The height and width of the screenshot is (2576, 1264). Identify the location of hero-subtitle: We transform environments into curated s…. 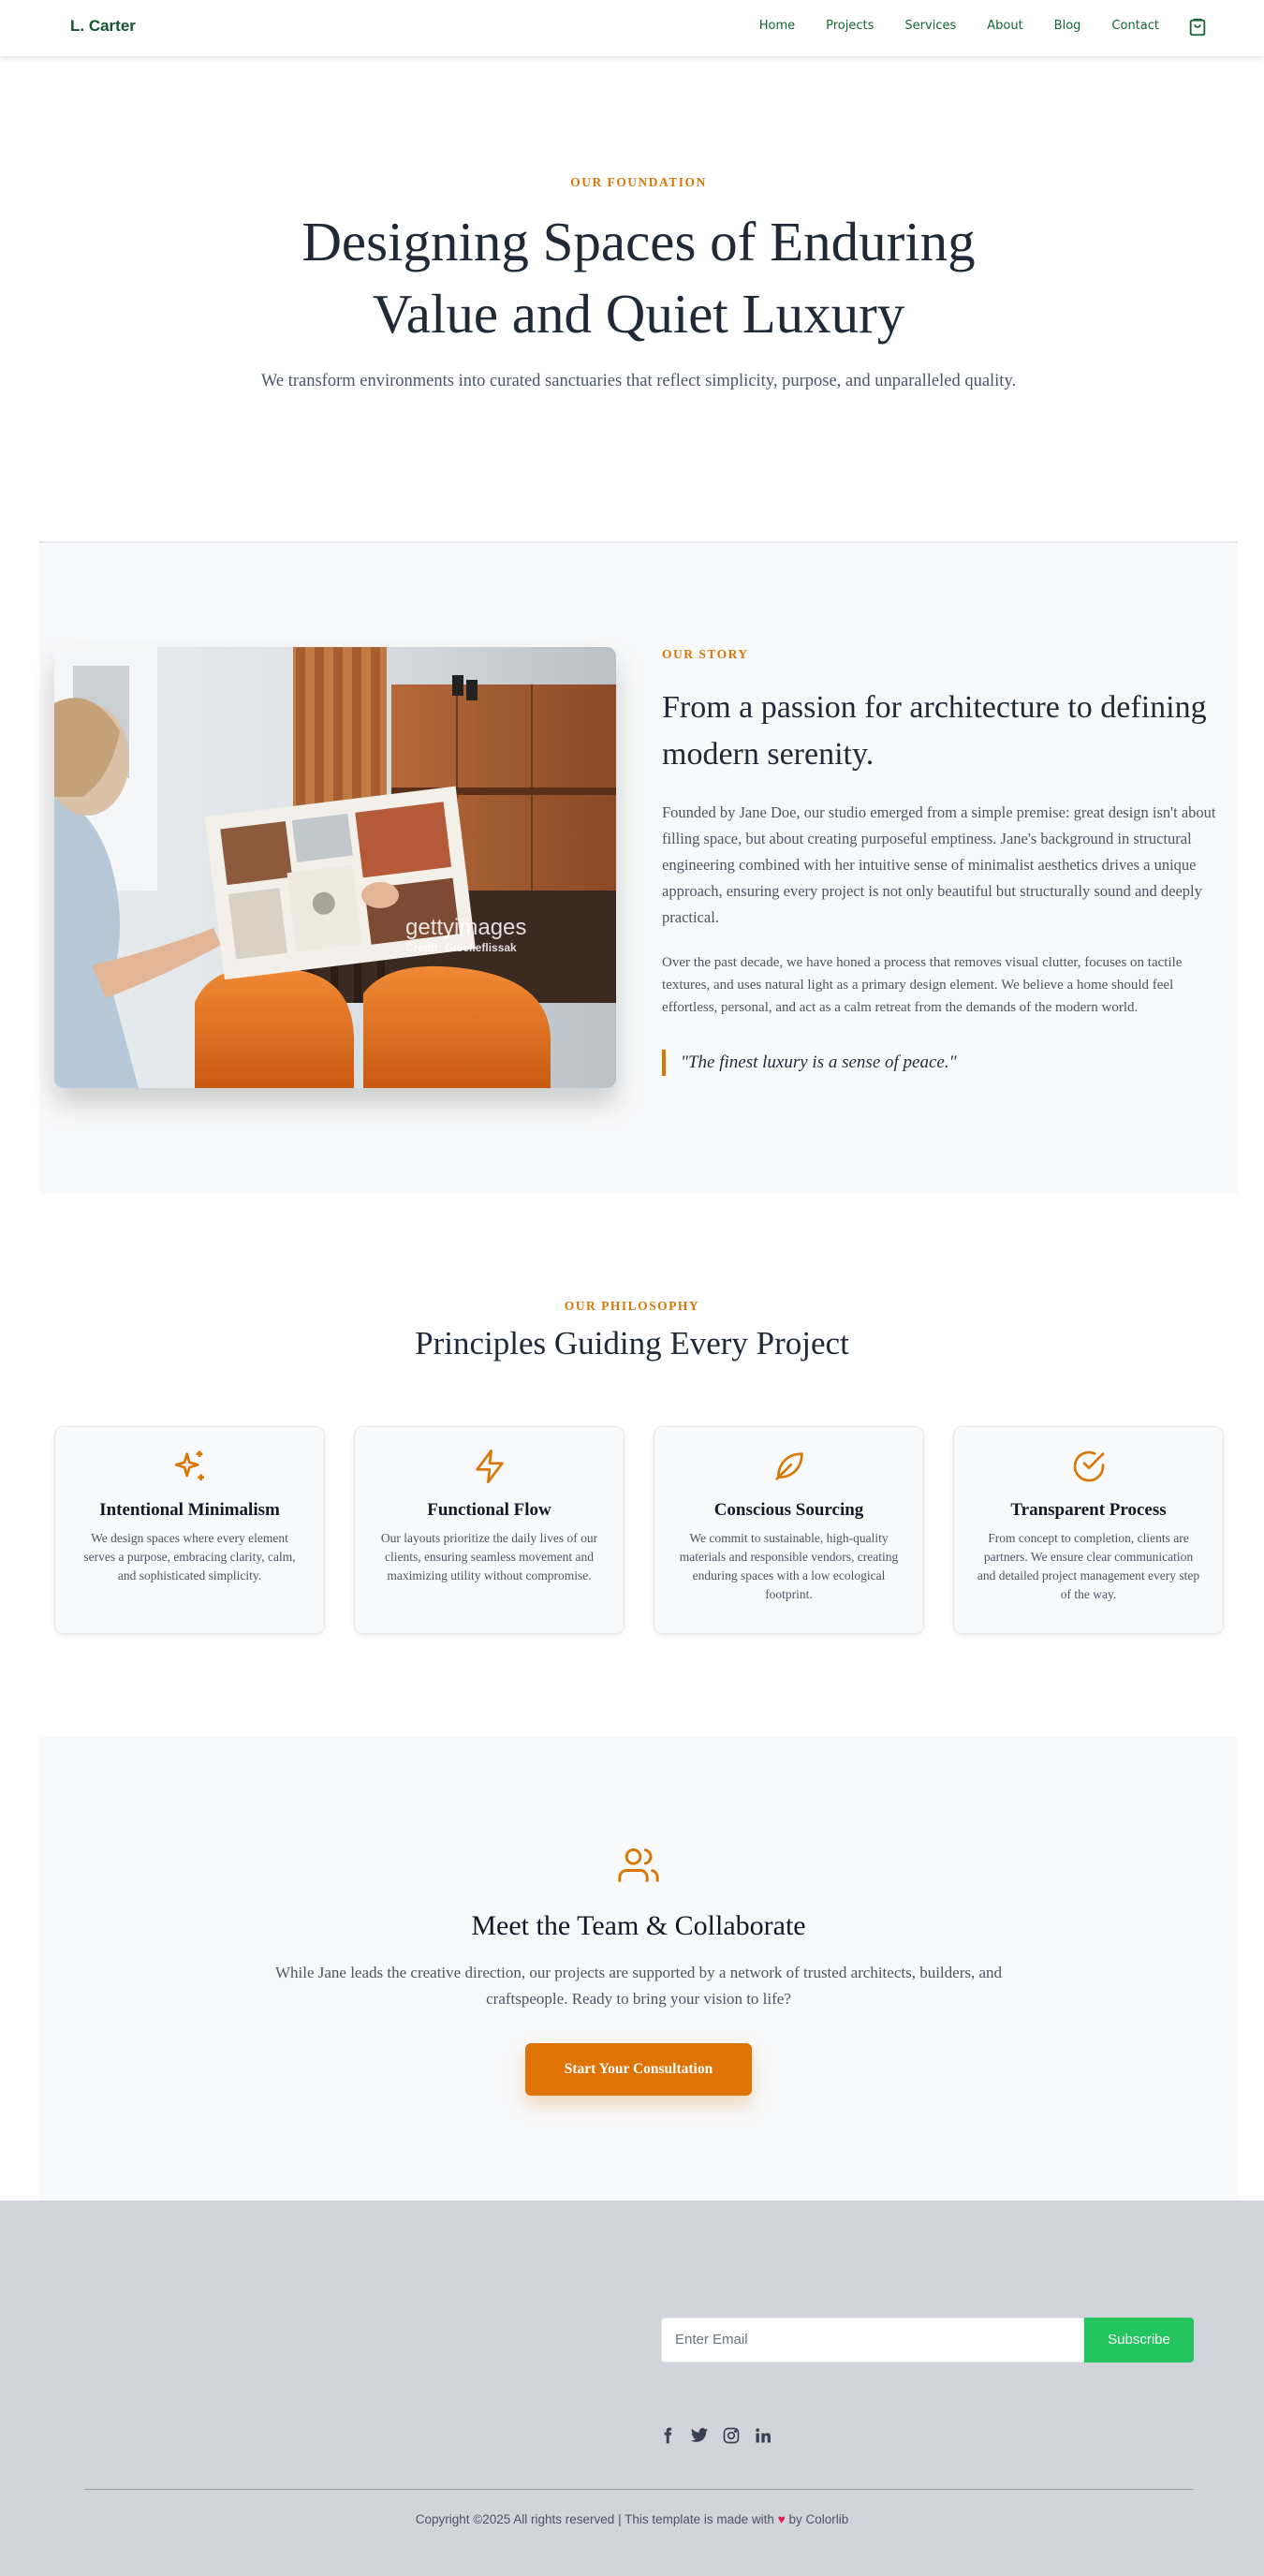
(638, 381).